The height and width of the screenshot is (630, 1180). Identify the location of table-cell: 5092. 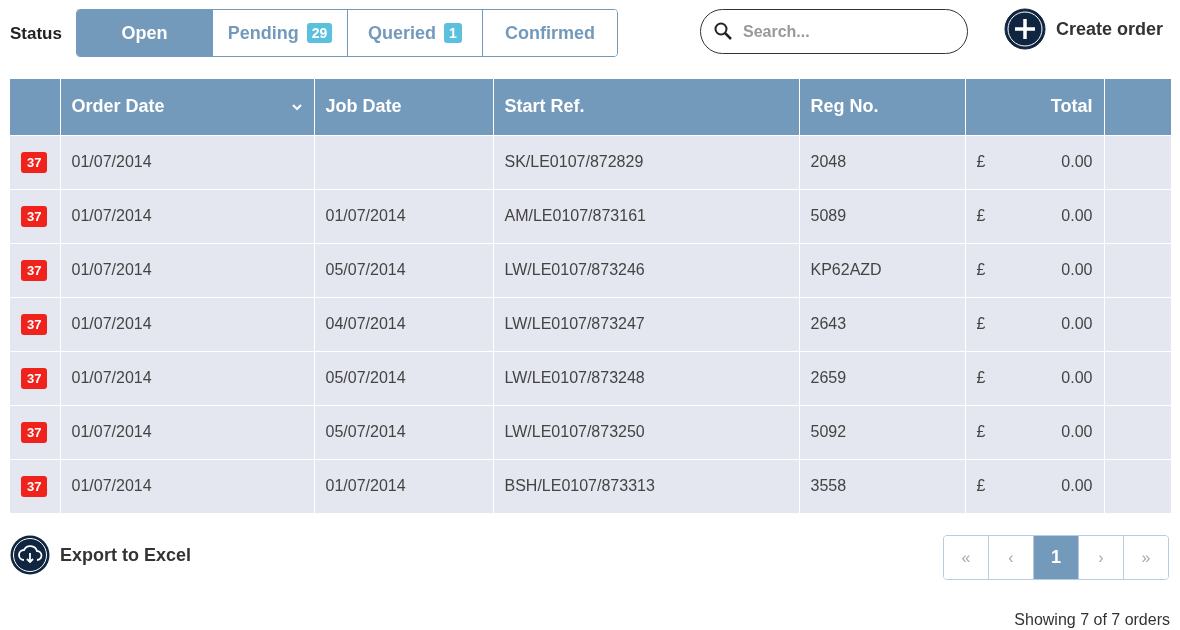
(828, 431).